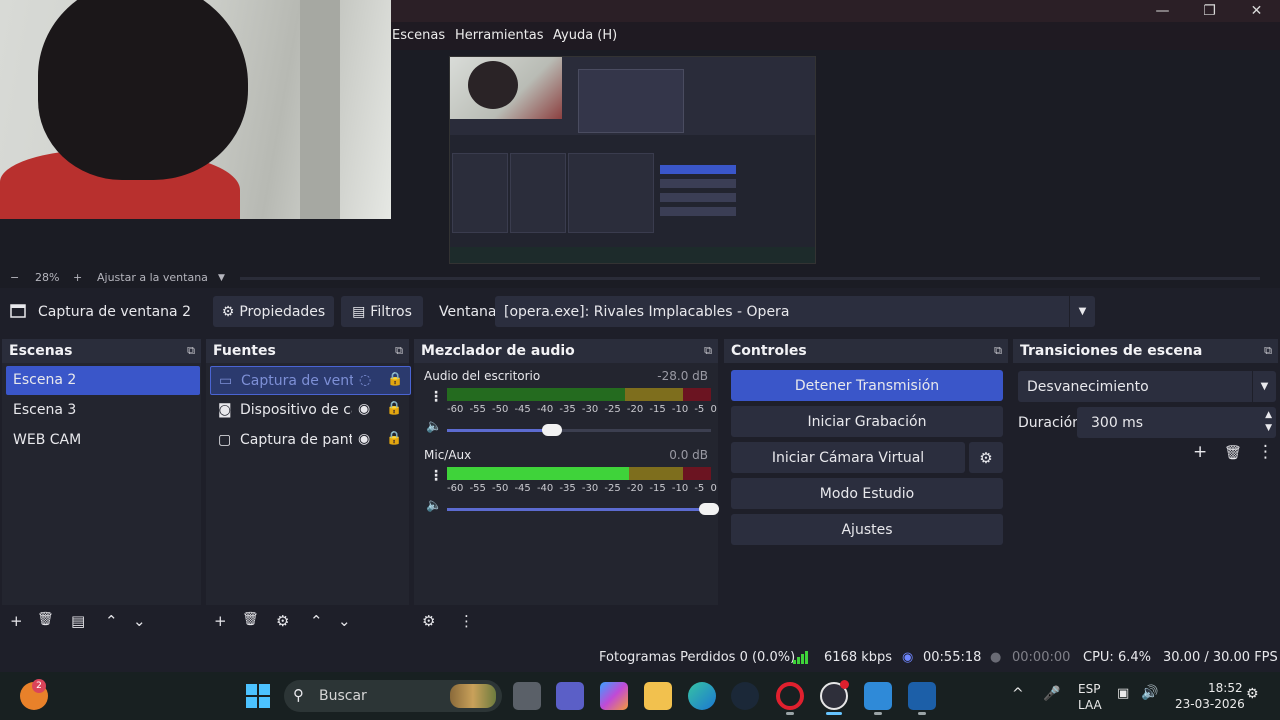  I want to click on move-scene-up-button: ⌃, so click(111, 621).